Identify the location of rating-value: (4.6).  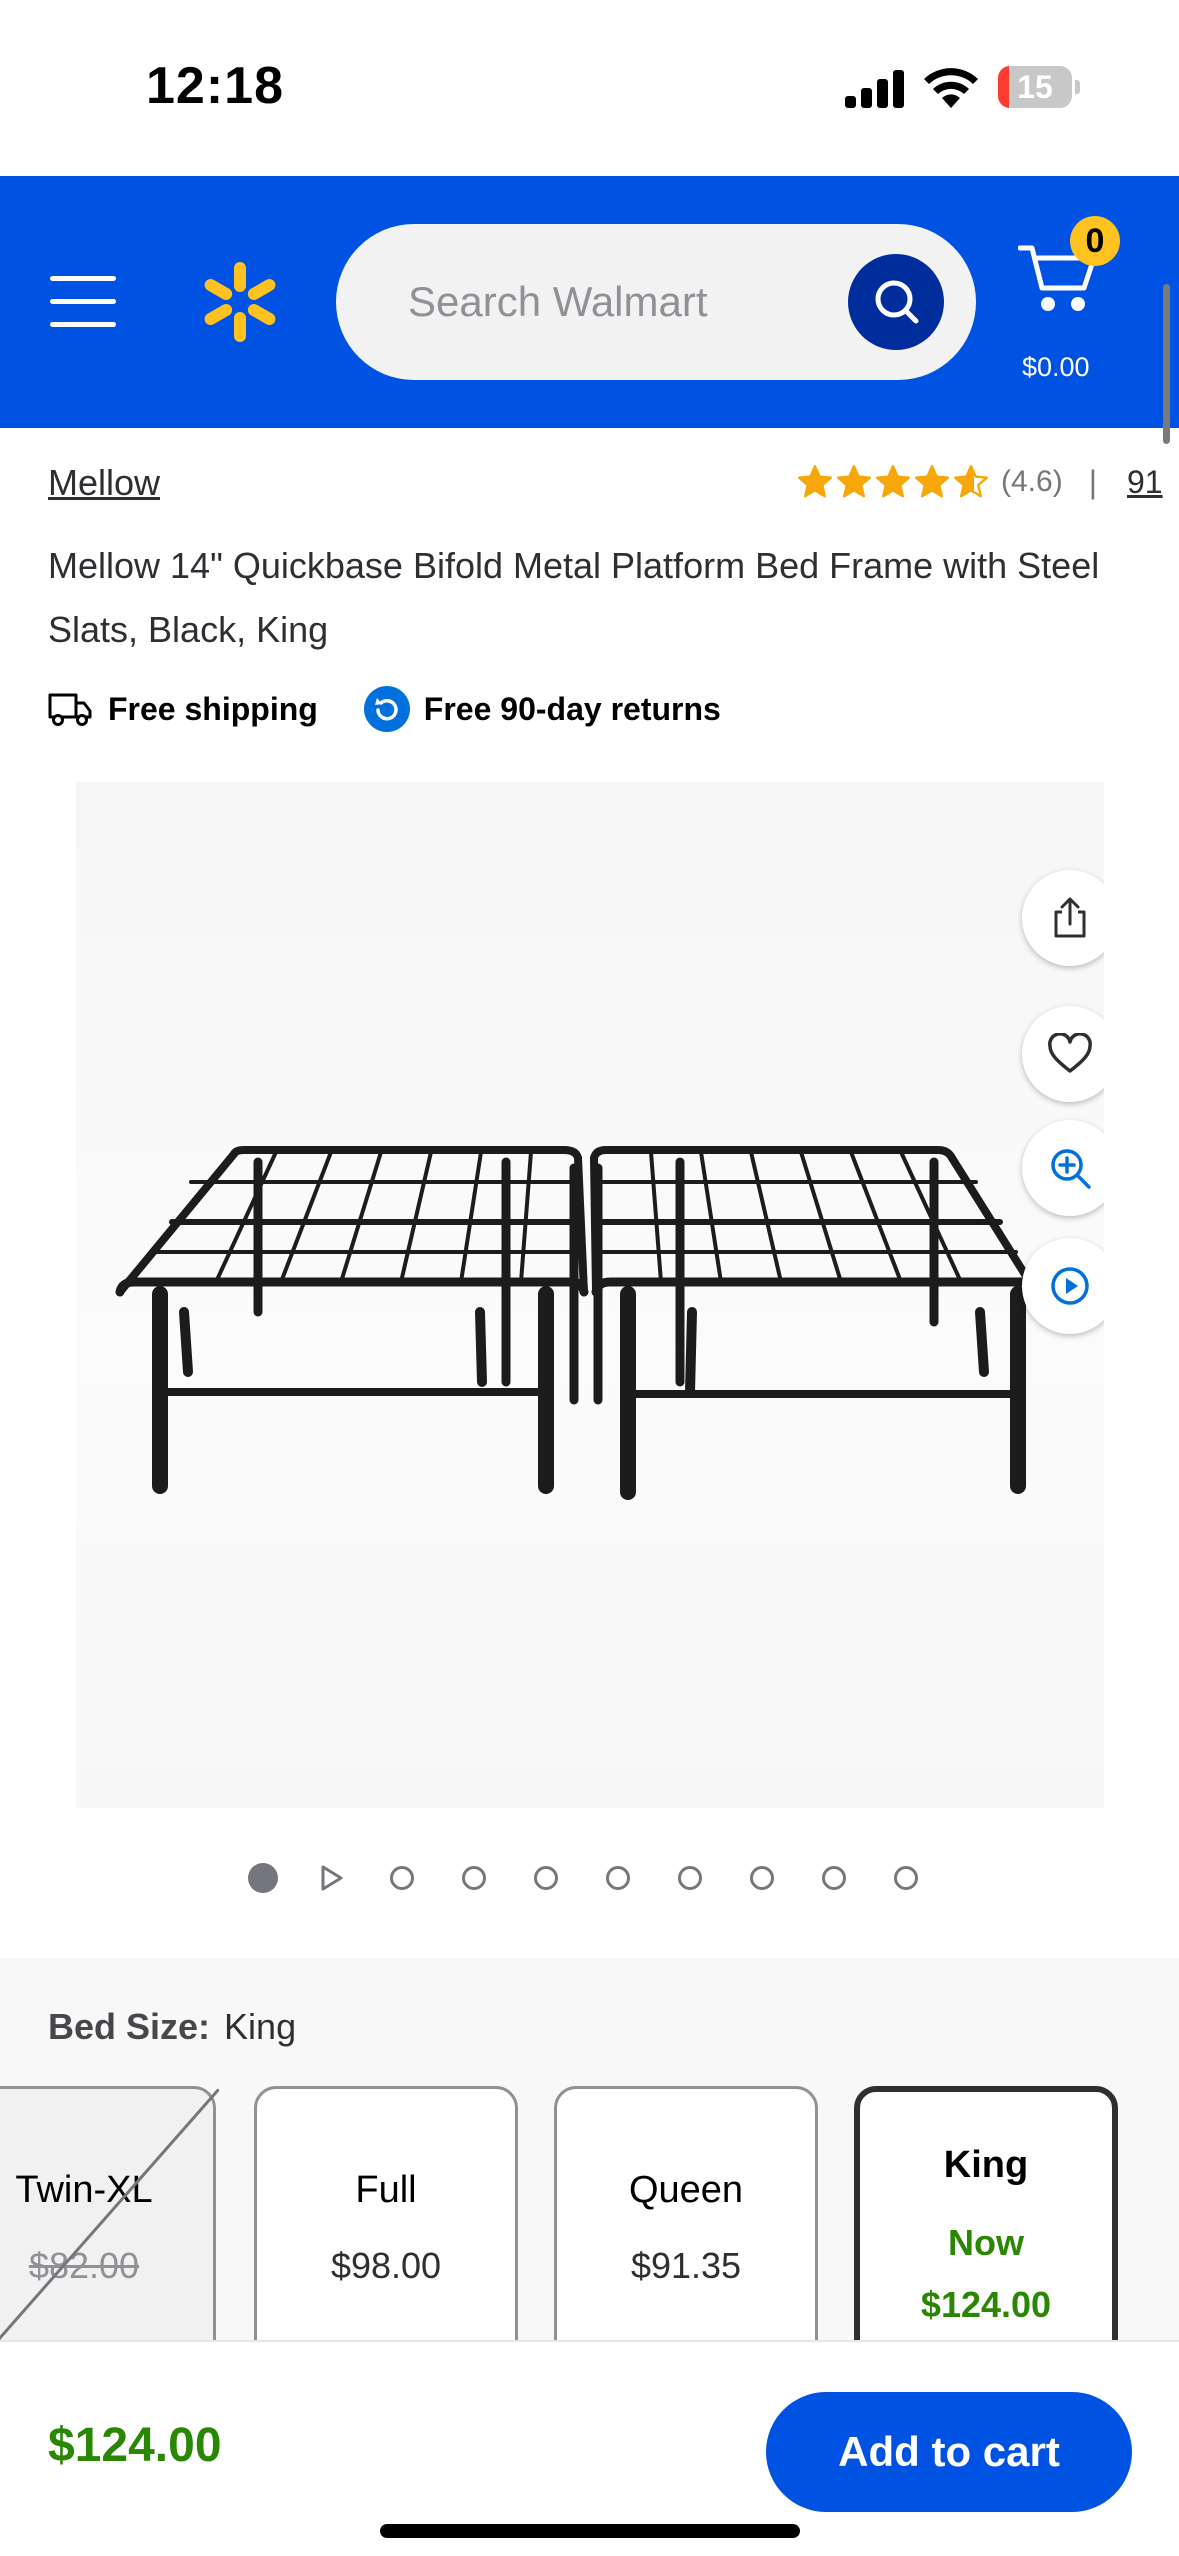
(1032, 481).